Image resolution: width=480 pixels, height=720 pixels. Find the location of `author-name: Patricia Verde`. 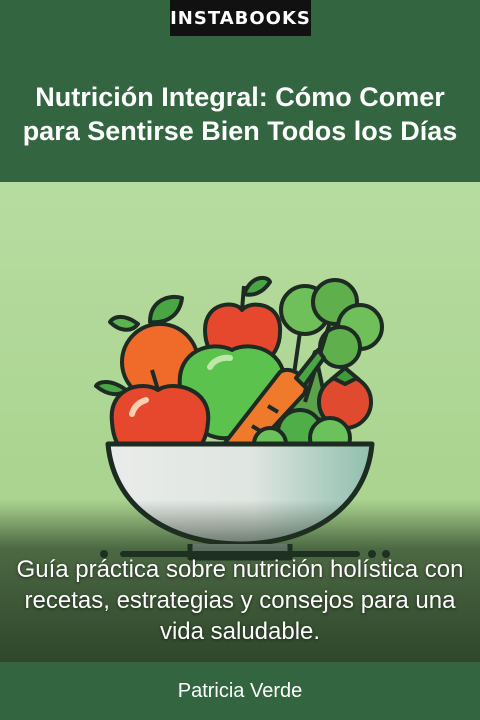

author-name: Patricia Verde is located at coordinates (240, 690).